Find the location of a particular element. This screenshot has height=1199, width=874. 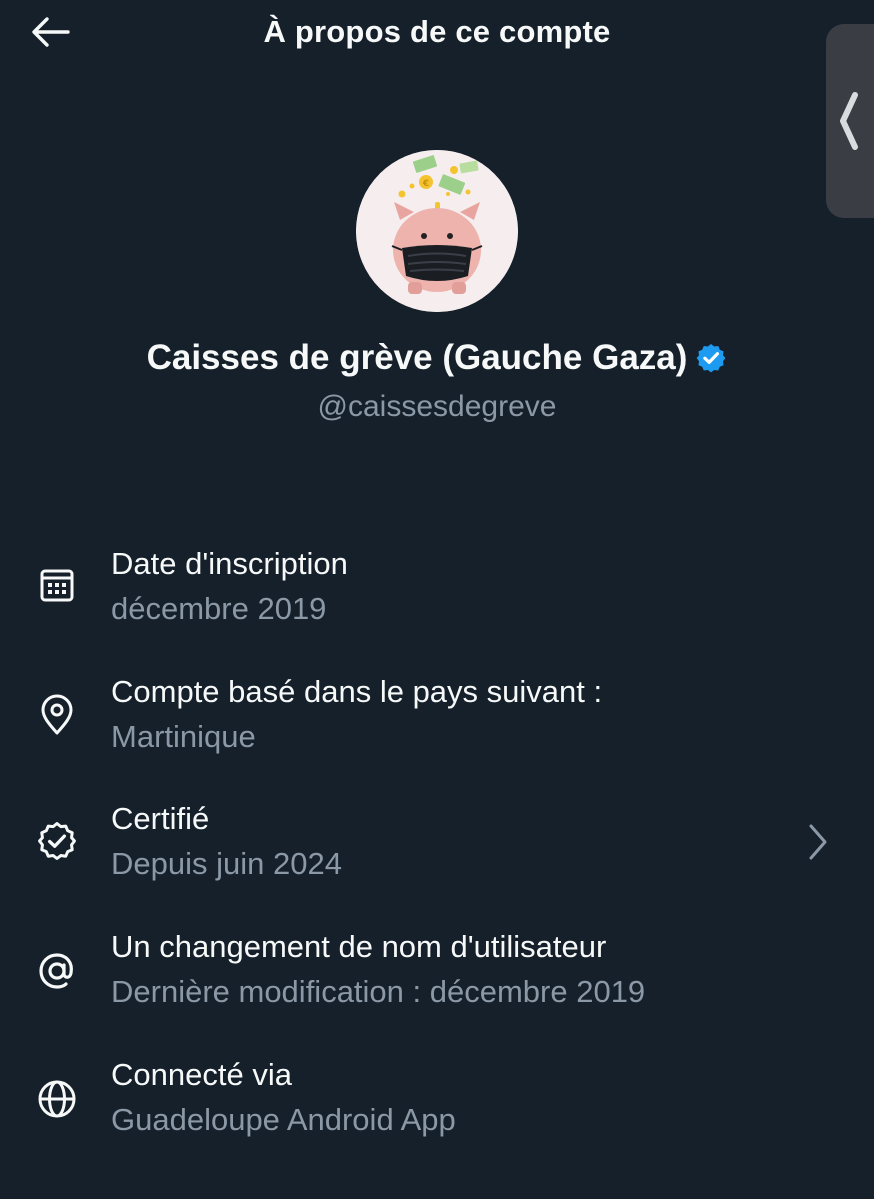

info-row-join-date: Date d'inscription décembre 2019 is located at coordinates (437, 590).